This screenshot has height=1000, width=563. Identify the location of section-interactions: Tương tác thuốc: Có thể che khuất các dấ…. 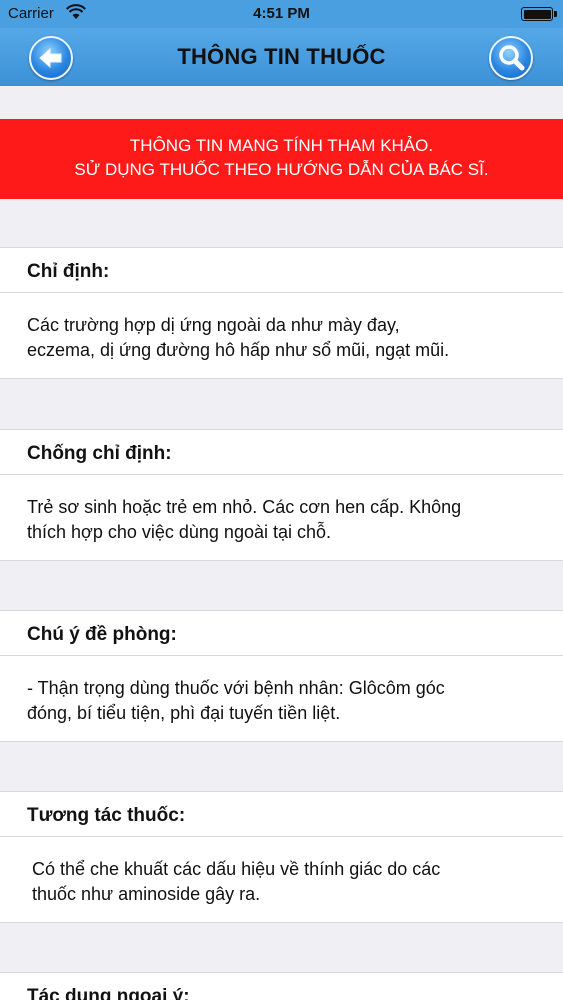
(281, 857).